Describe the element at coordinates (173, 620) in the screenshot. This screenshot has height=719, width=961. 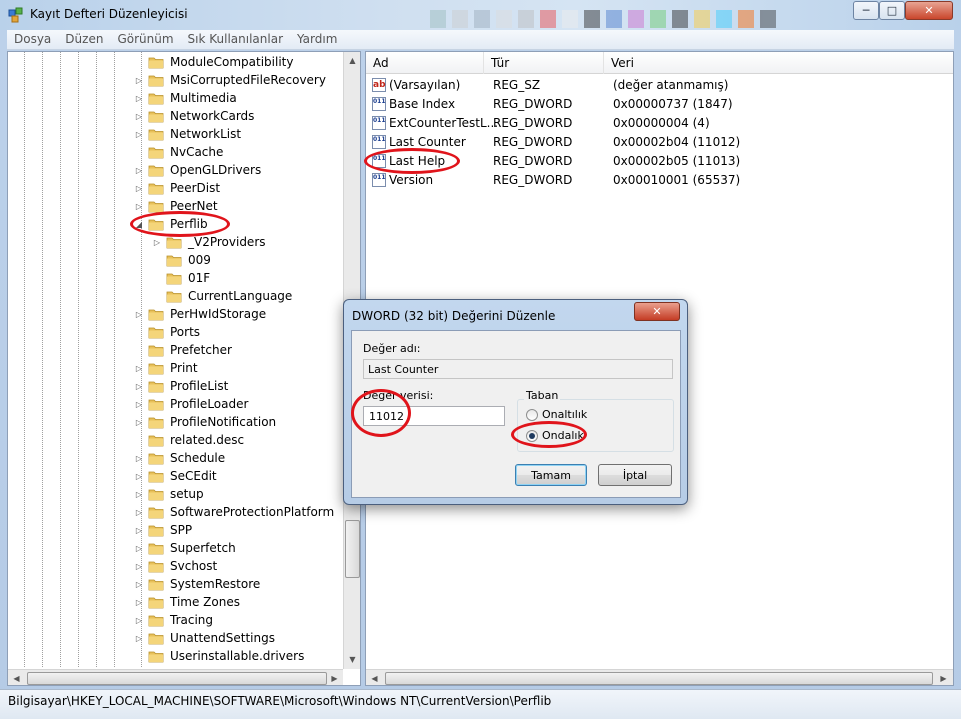
I see `tree-item: ▷ Tracing` at that location.